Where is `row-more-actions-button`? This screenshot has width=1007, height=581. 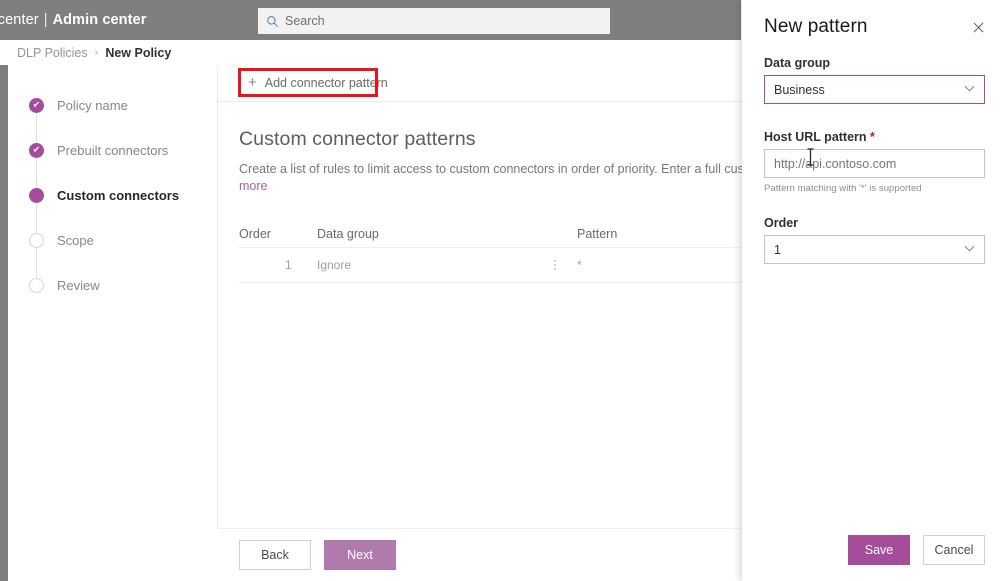
row-more-actions-button is located at coordinates (554, 265).